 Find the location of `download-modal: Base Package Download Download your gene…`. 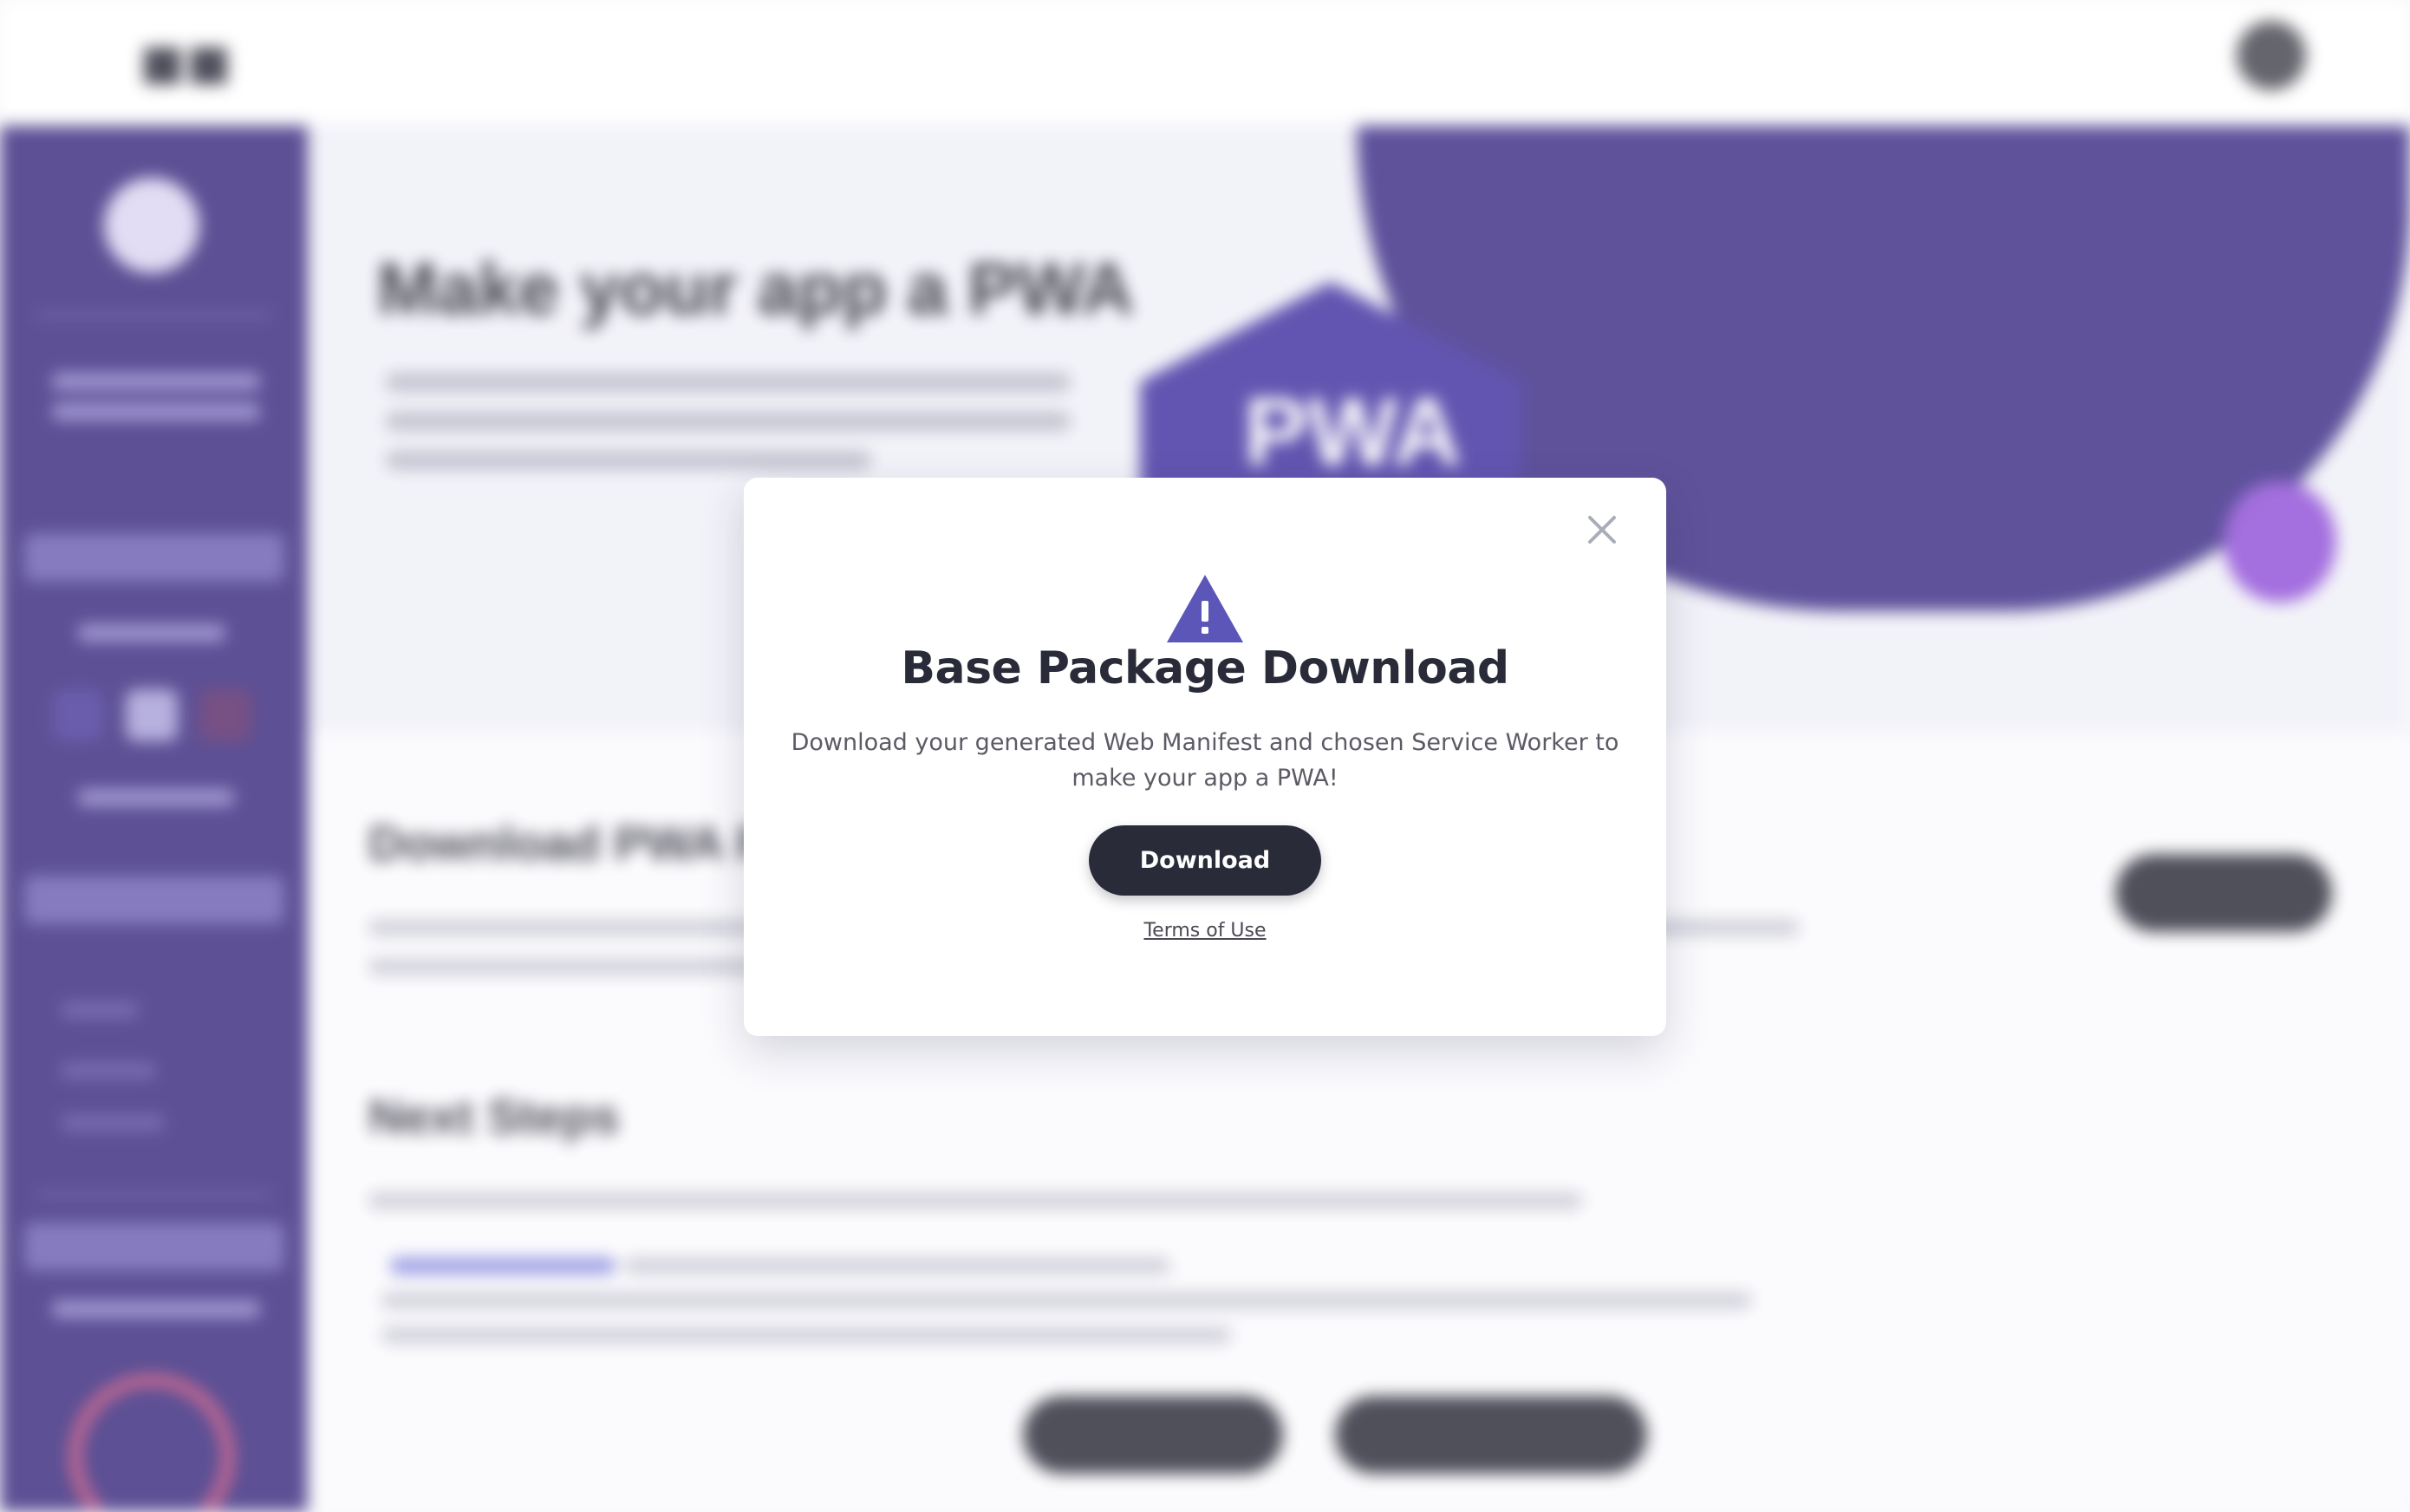

download-modal: Base Package Download Download your gene… is located at coordinates (1205, 757).